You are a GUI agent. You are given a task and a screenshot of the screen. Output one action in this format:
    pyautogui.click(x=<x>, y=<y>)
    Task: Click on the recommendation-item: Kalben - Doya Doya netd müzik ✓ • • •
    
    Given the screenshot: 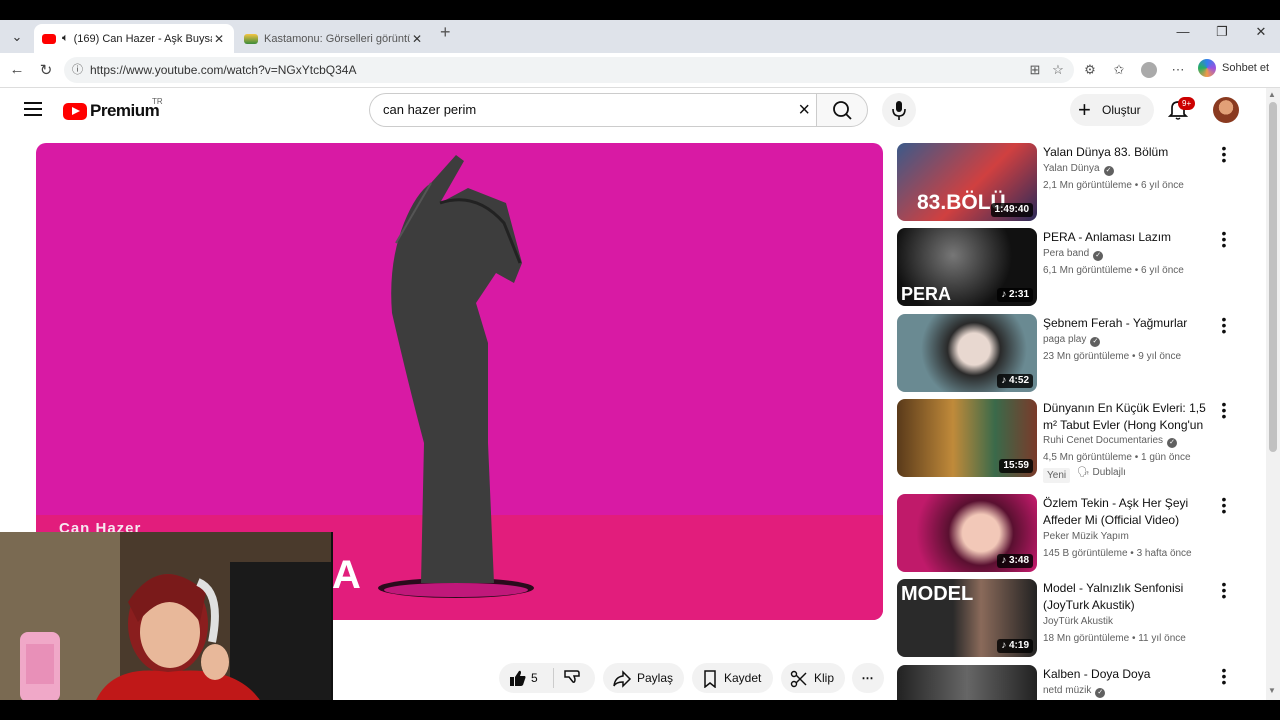 What is the action you would take?
    pyautogui.click(x=1072, y=682)
    